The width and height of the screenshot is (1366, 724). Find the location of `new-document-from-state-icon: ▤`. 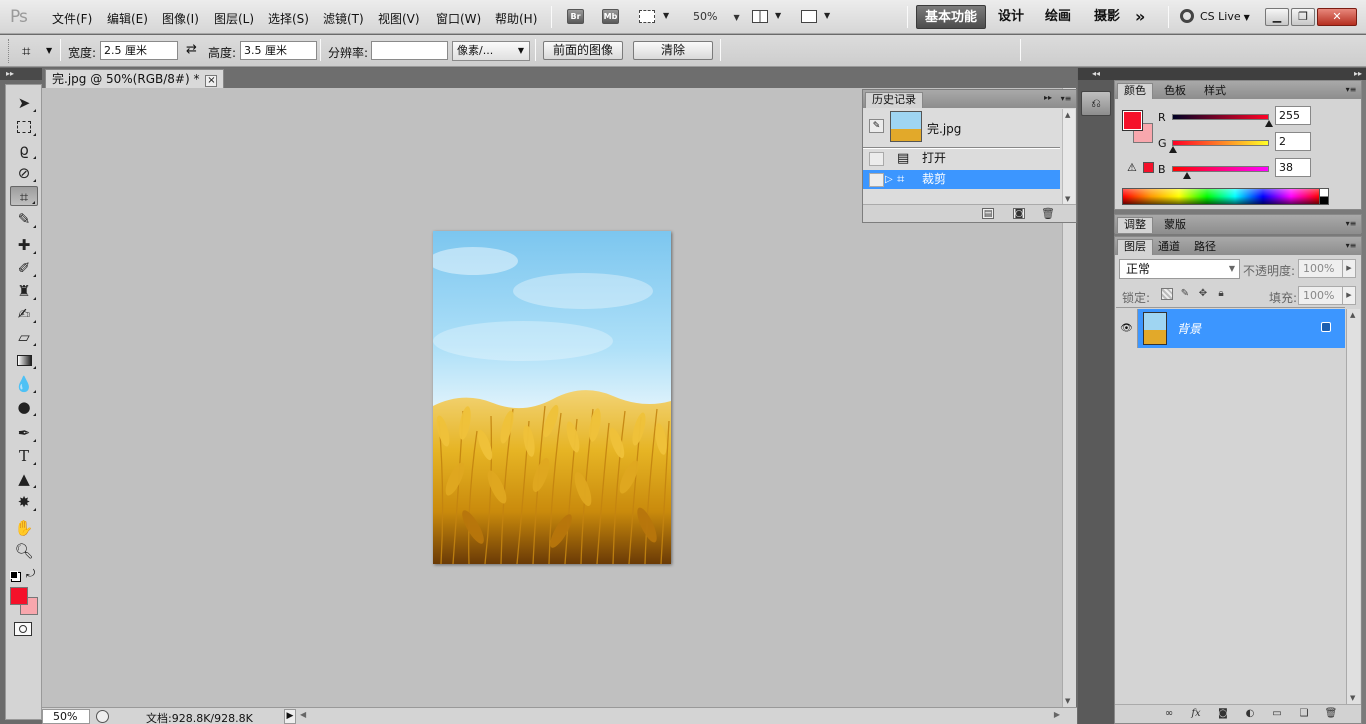

new-document-from-state-icon: ▤ is located at coordinates (988, 213).